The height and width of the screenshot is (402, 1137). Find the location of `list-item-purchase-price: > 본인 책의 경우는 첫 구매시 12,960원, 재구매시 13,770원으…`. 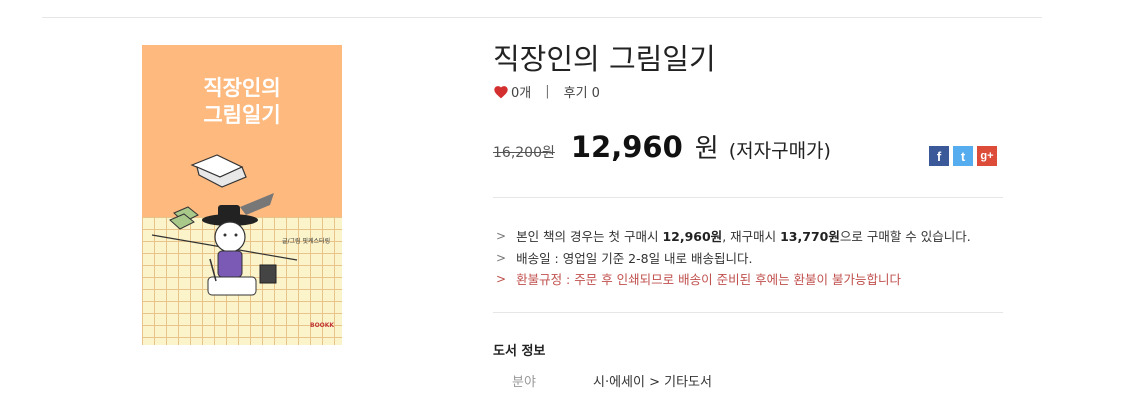

list-item-purchase-price: > 본인 책의 경우는 첫 구매시 12,960원, 재구매시 13,770원으… is located at coordinates (733, 237).